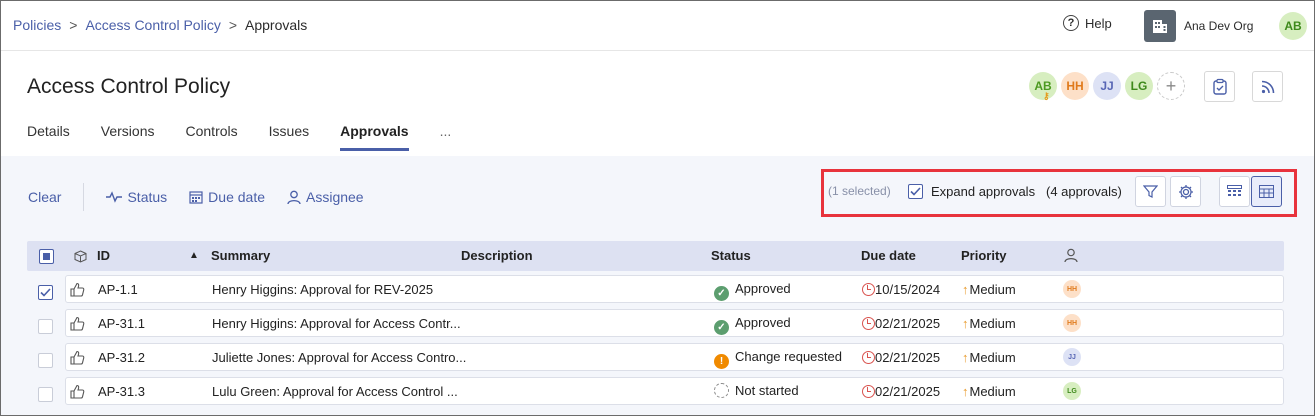 This screenshot has width=1315, height=416. Describe the element at coordinates (1219, 26) in the screenshot. I see `org-name: Ana Dev Org` at that location.